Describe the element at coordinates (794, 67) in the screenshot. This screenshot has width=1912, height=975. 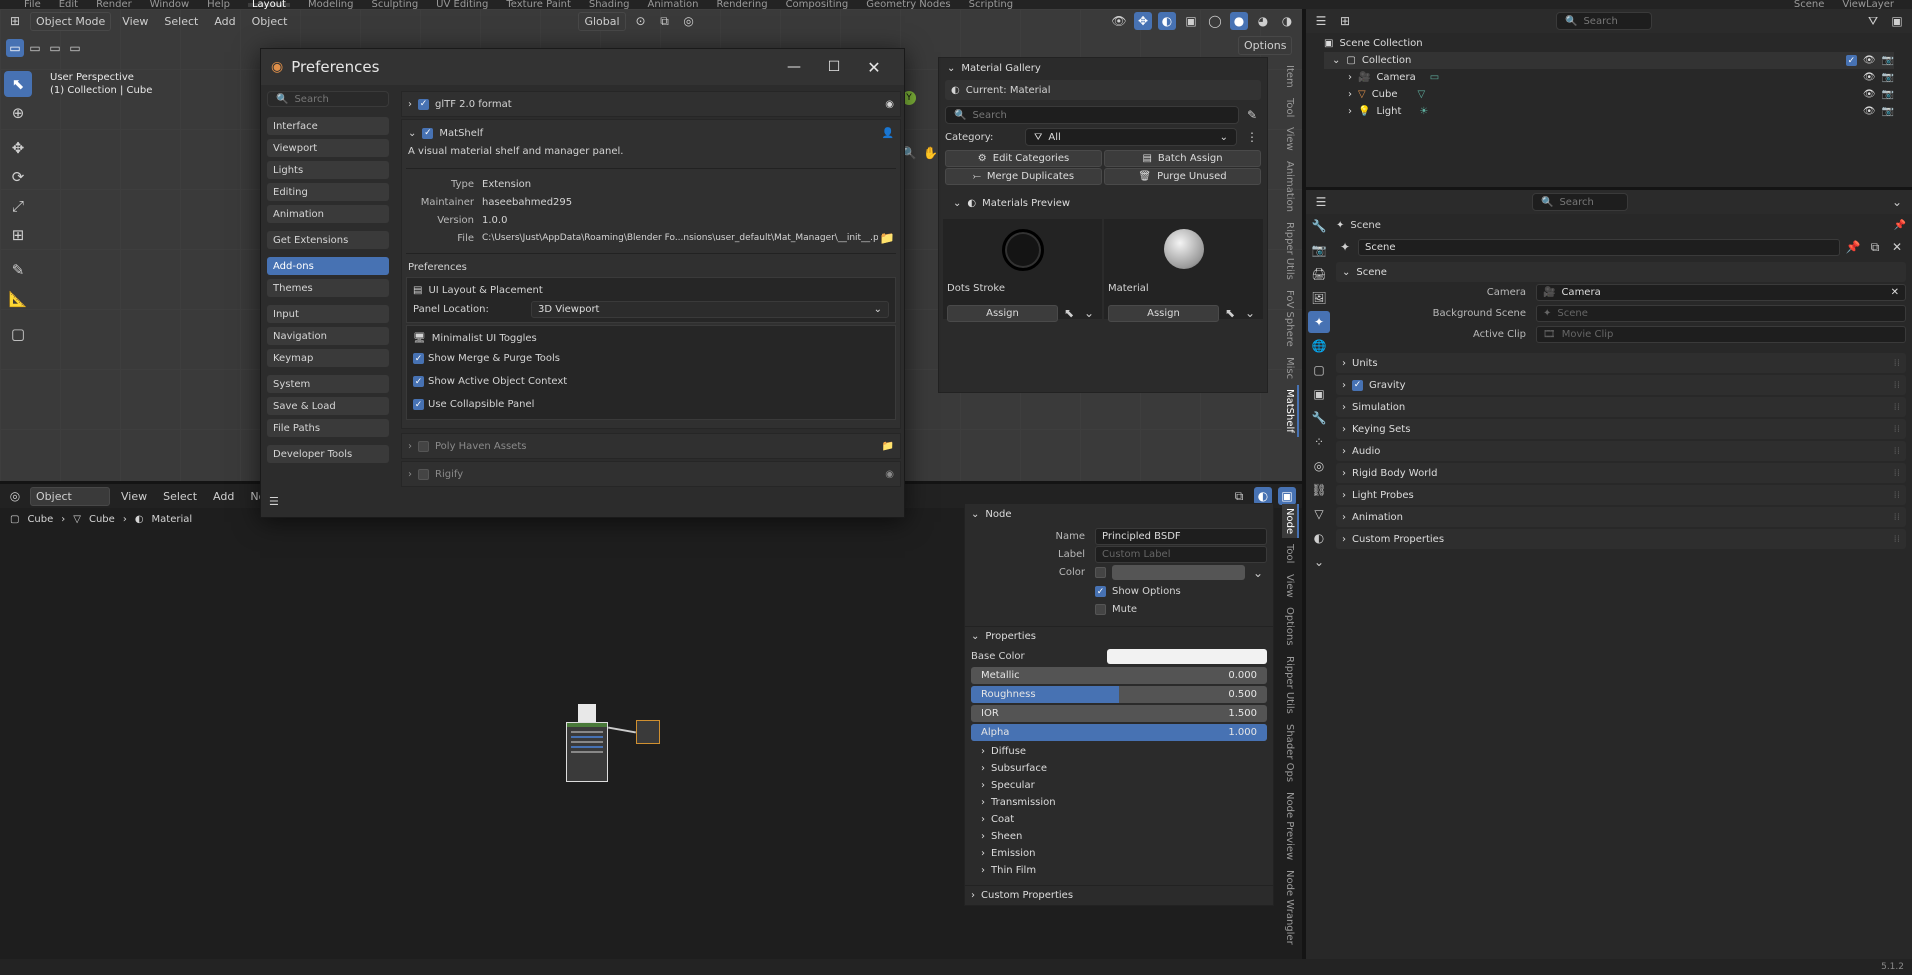
I see `minimize-icon: —` at that location.